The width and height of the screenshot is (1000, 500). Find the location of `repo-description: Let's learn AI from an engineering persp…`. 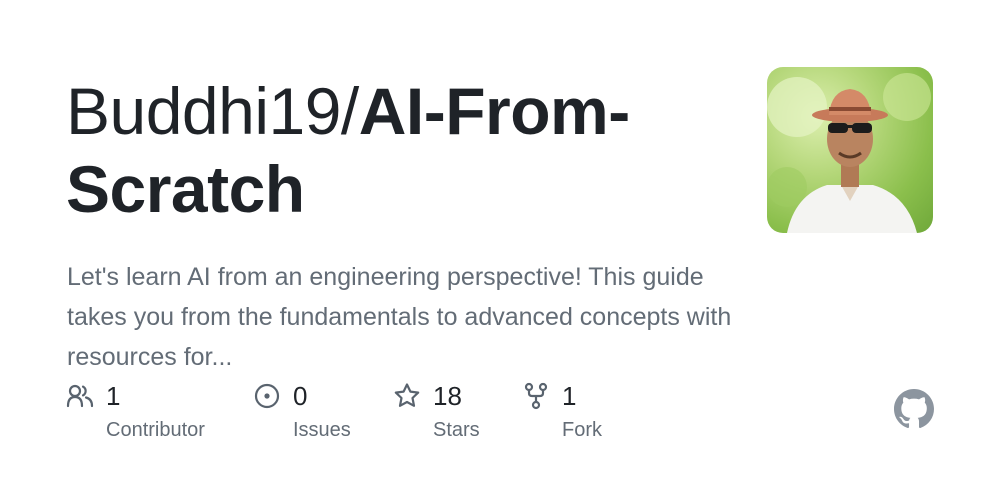

repo-description: Let's learn AI from an engineering persp… is located at coordinates (399, 317).